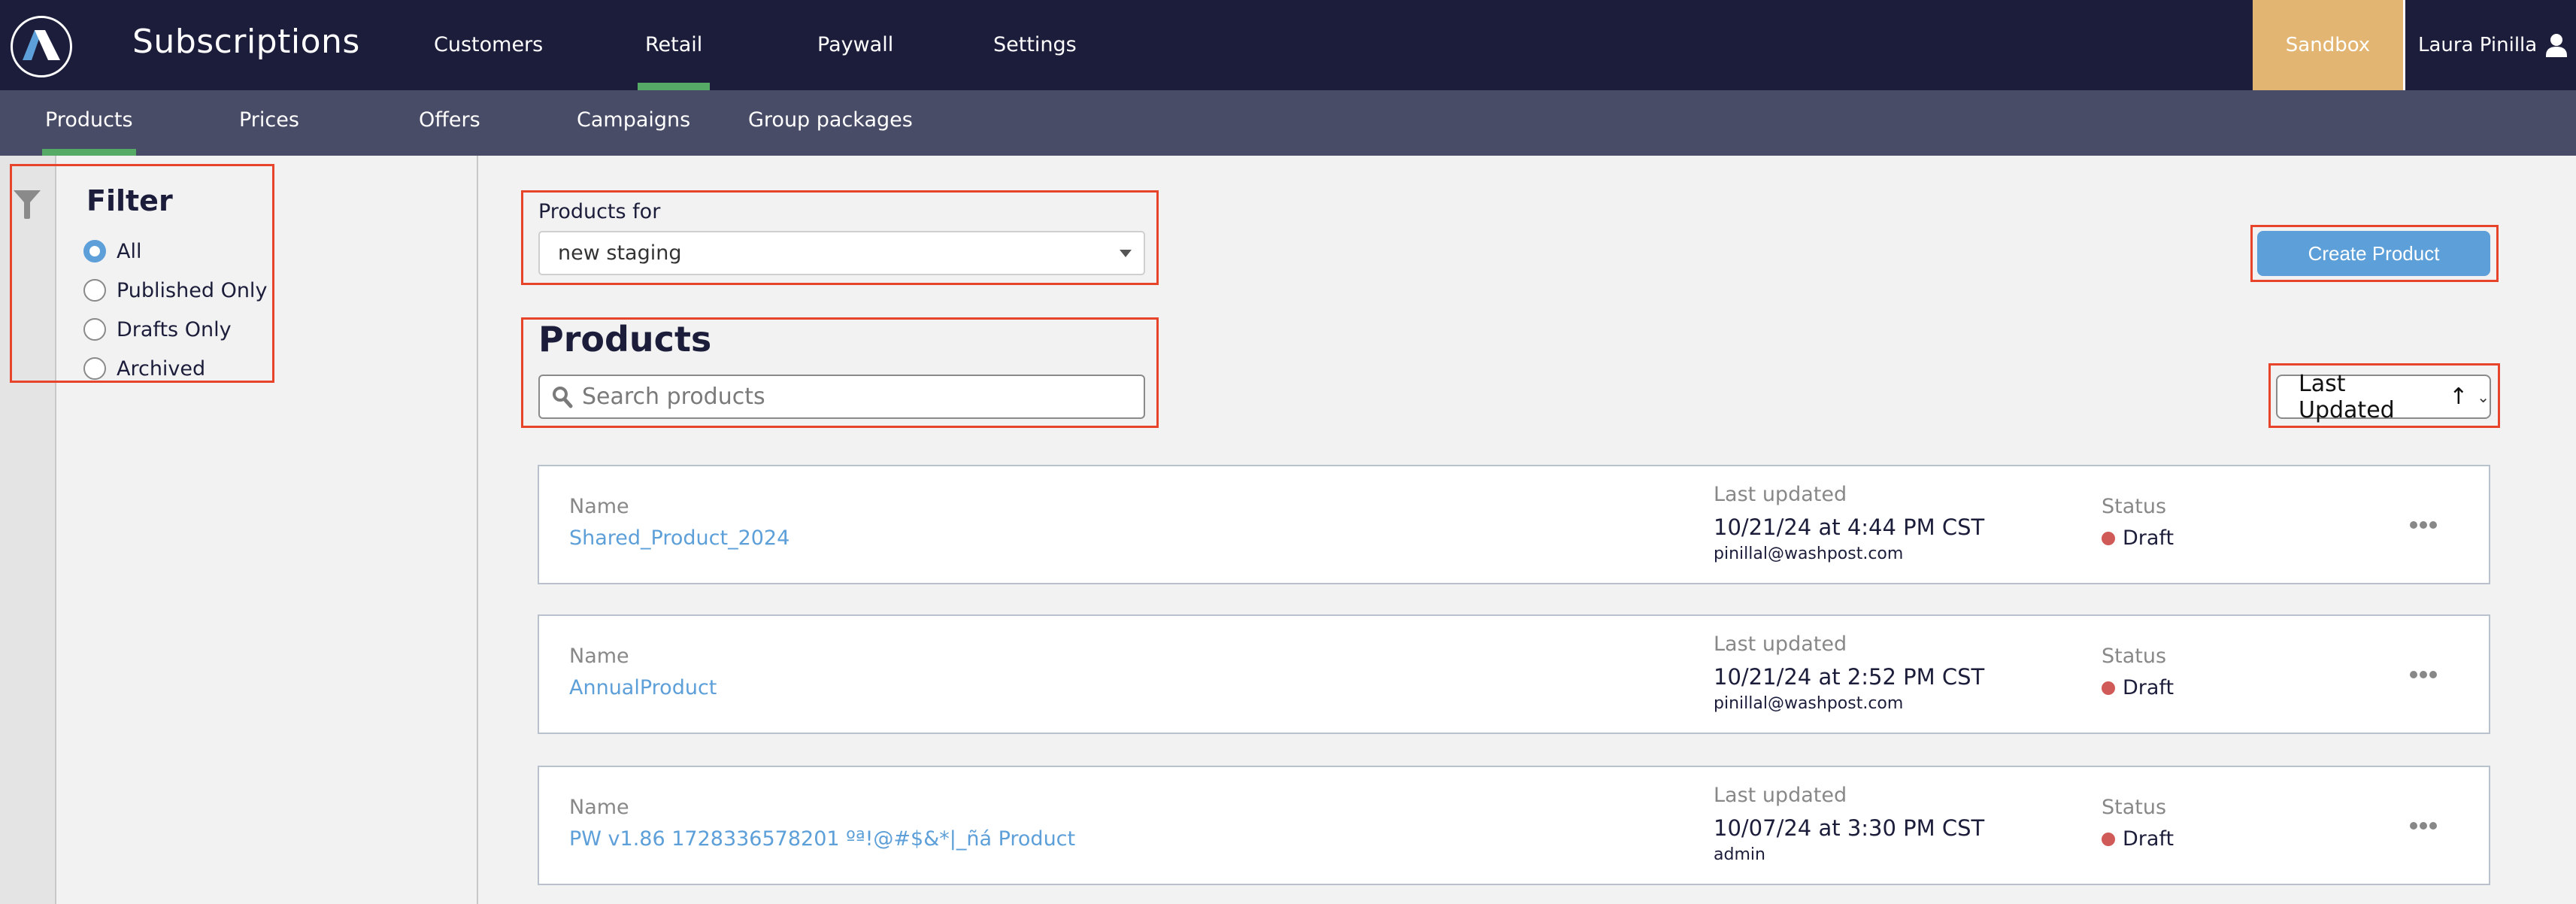  Describe the element at coordinates (674, 61) in the screenshot. I see `nav-retail: Retail` at that location.